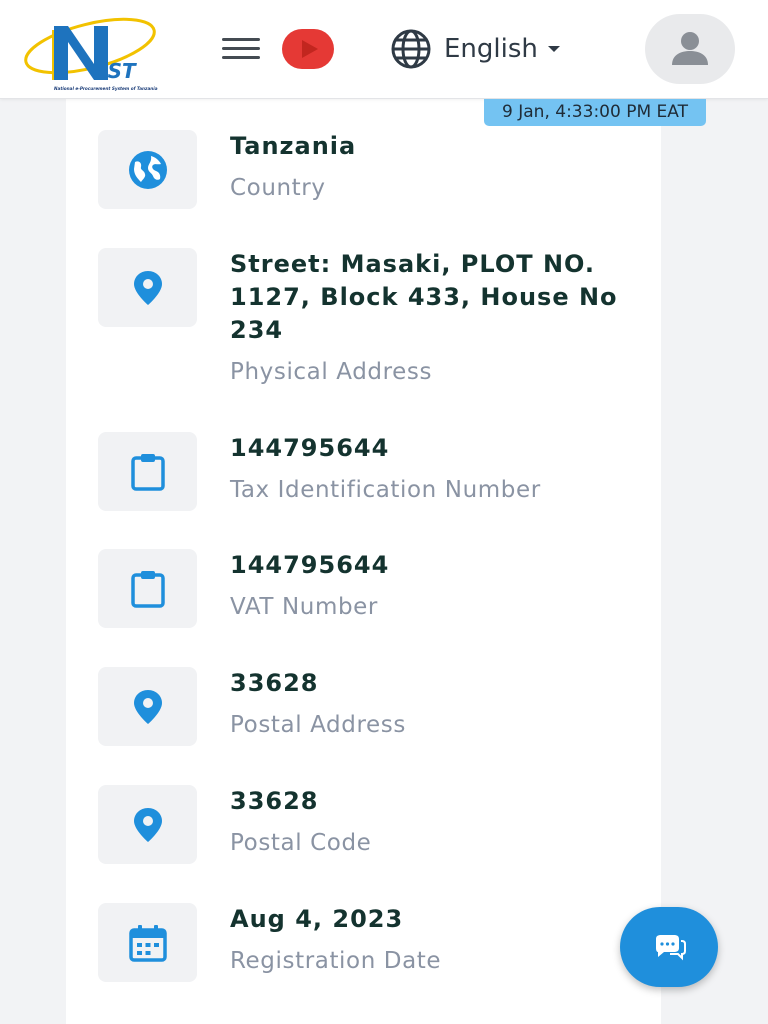  Describe the element at coordinates (553, 49) in the screenshot. I see `chevron-down-icon` at that location.